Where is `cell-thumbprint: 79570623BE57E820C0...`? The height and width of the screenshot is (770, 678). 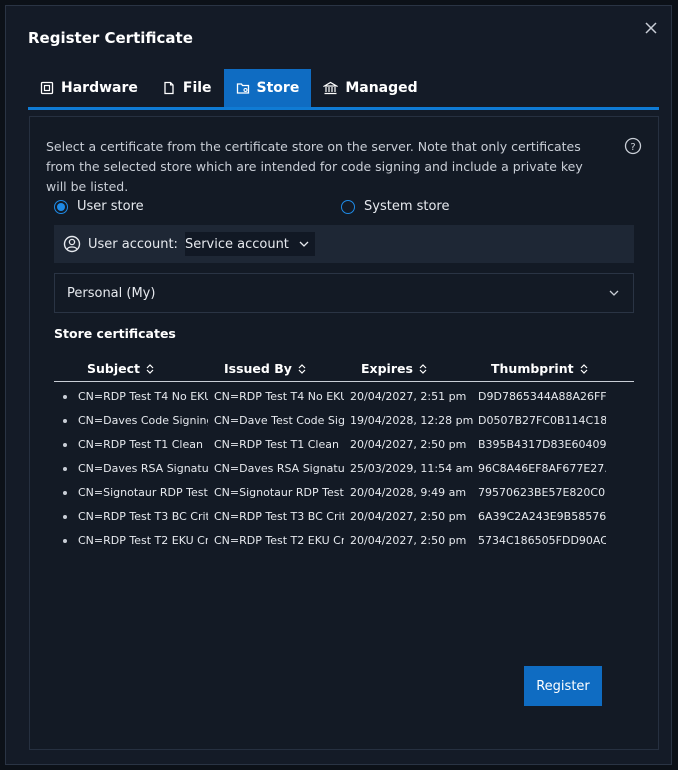 cell-thumbprint: 79570623BE57E820C0... is located at coordinates (542, 492).